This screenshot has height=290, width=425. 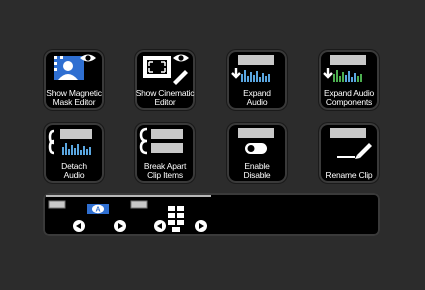 What do you see at coordinates (128, 213) in the screenshot?
I see `navigator-graphics: A` at bounding box center [128, 213].